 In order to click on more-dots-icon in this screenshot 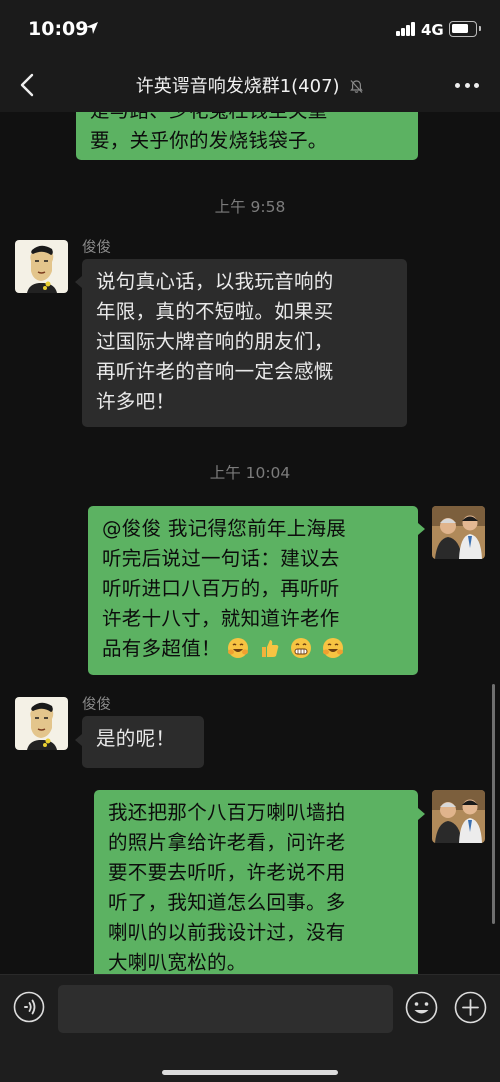, I will do `click(467, 85)`.